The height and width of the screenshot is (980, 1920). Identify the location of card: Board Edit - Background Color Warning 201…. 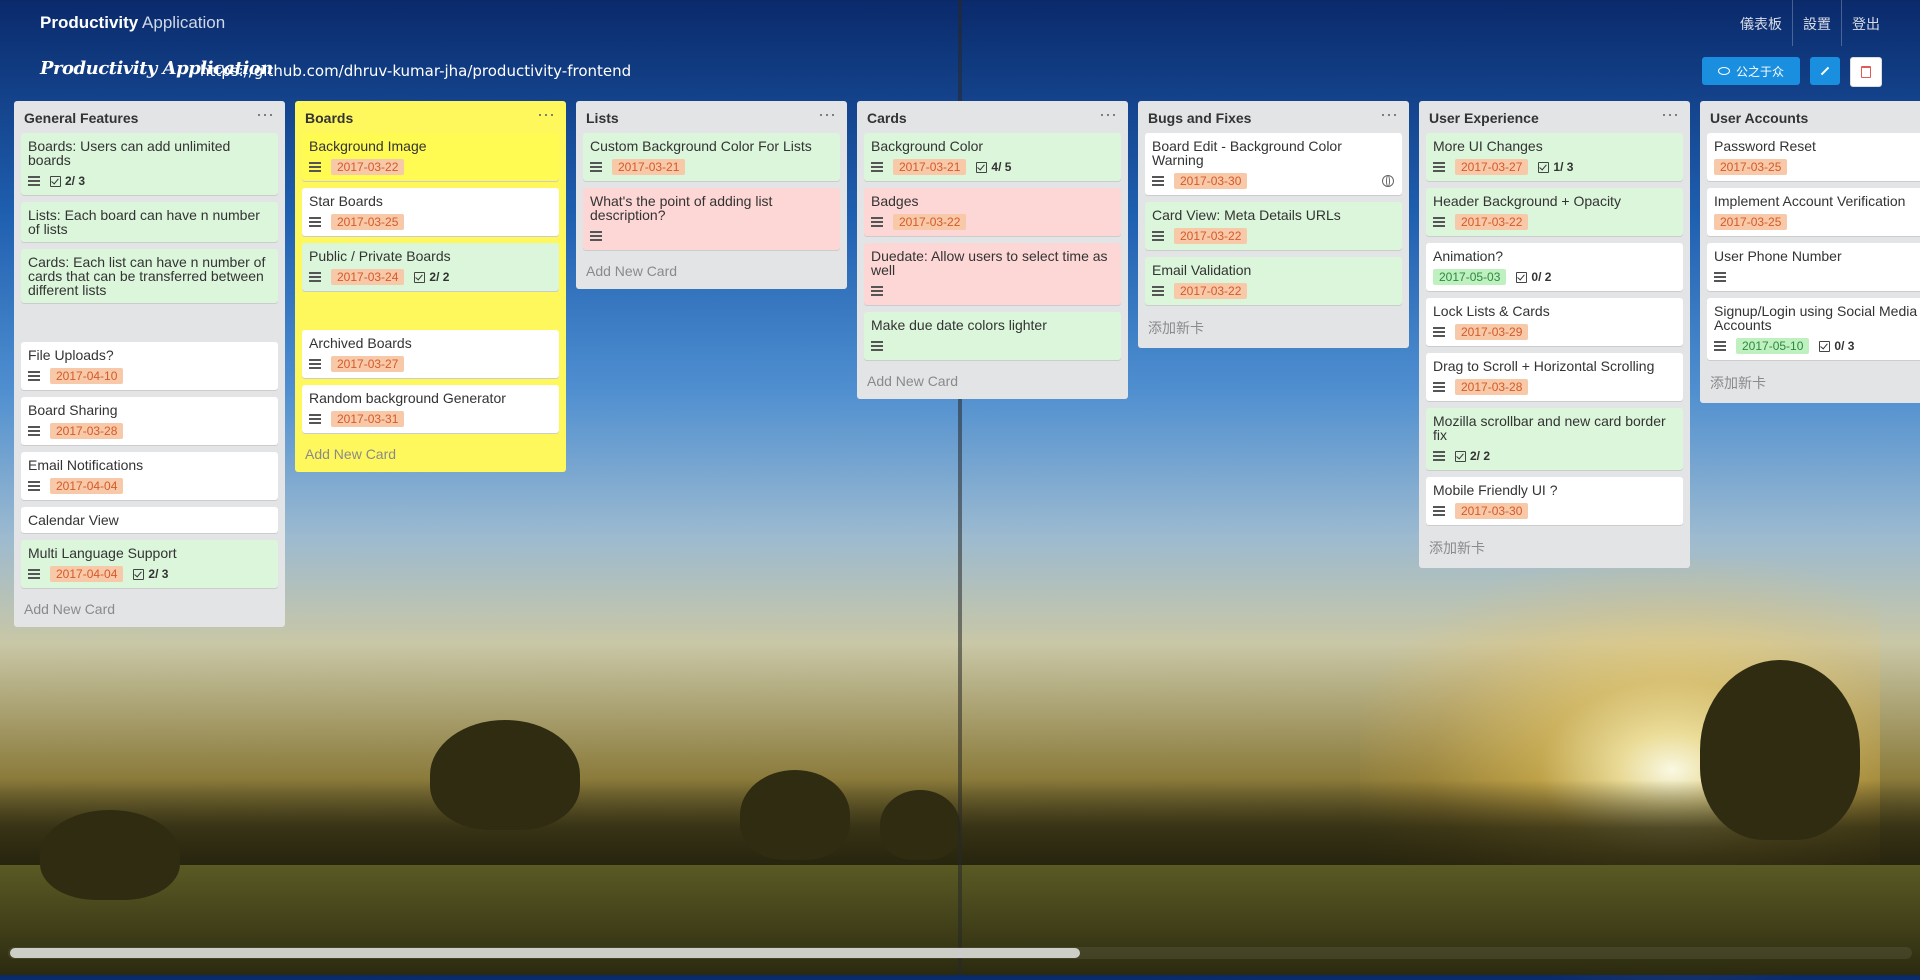
(1273, 164).